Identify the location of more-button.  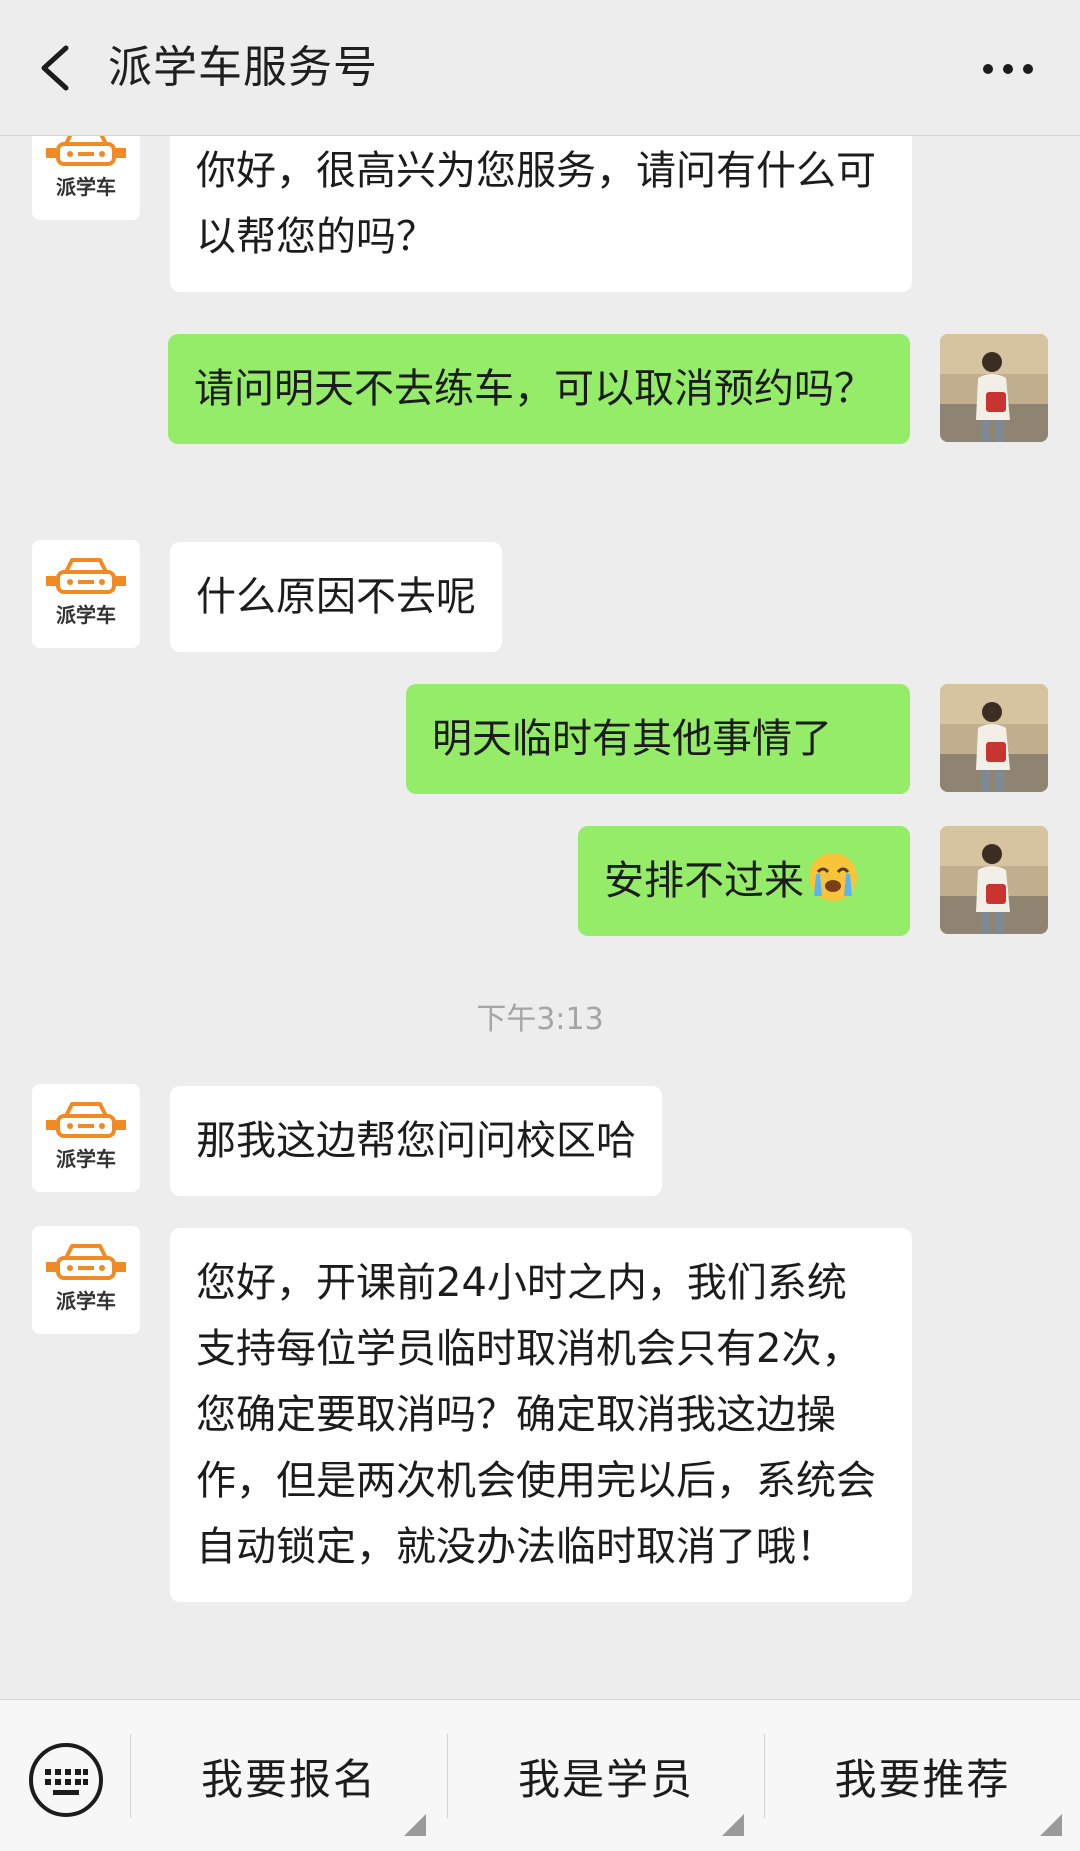
(1012, 69).